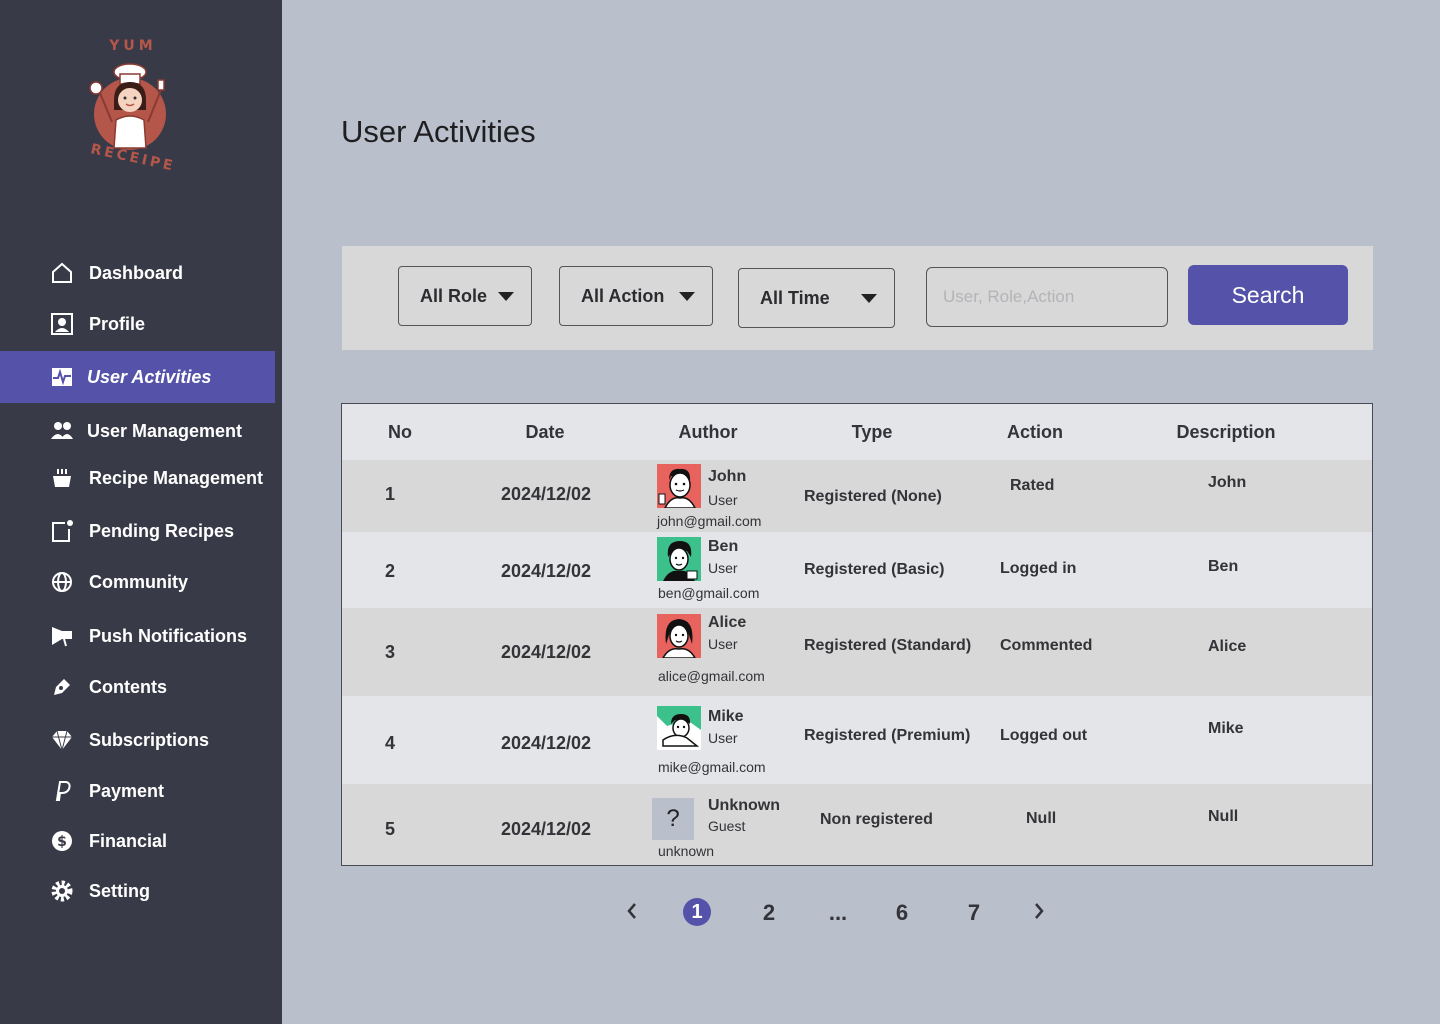  Describe the element at coordinates (62, 891) in the screenshot. I see `gear-icon` at that location.